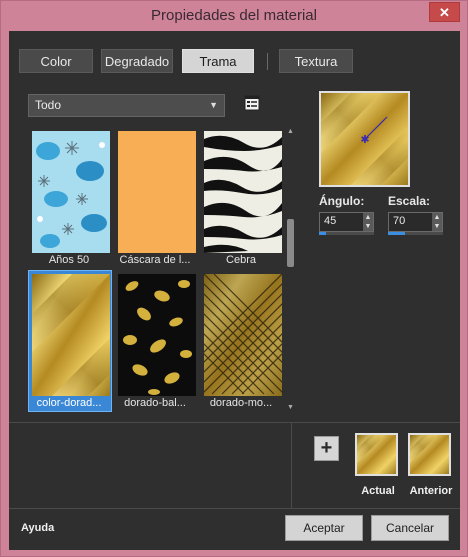 The image size is (468, 557). Describe the element at coordinates (48, 105) in the screenshot. I see `category-select-value: Todo` at that location.